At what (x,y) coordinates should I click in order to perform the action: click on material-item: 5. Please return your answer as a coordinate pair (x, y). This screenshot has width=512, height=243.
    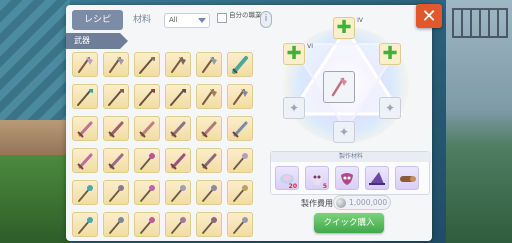
    Looking at the image, I should click on (317, 178).